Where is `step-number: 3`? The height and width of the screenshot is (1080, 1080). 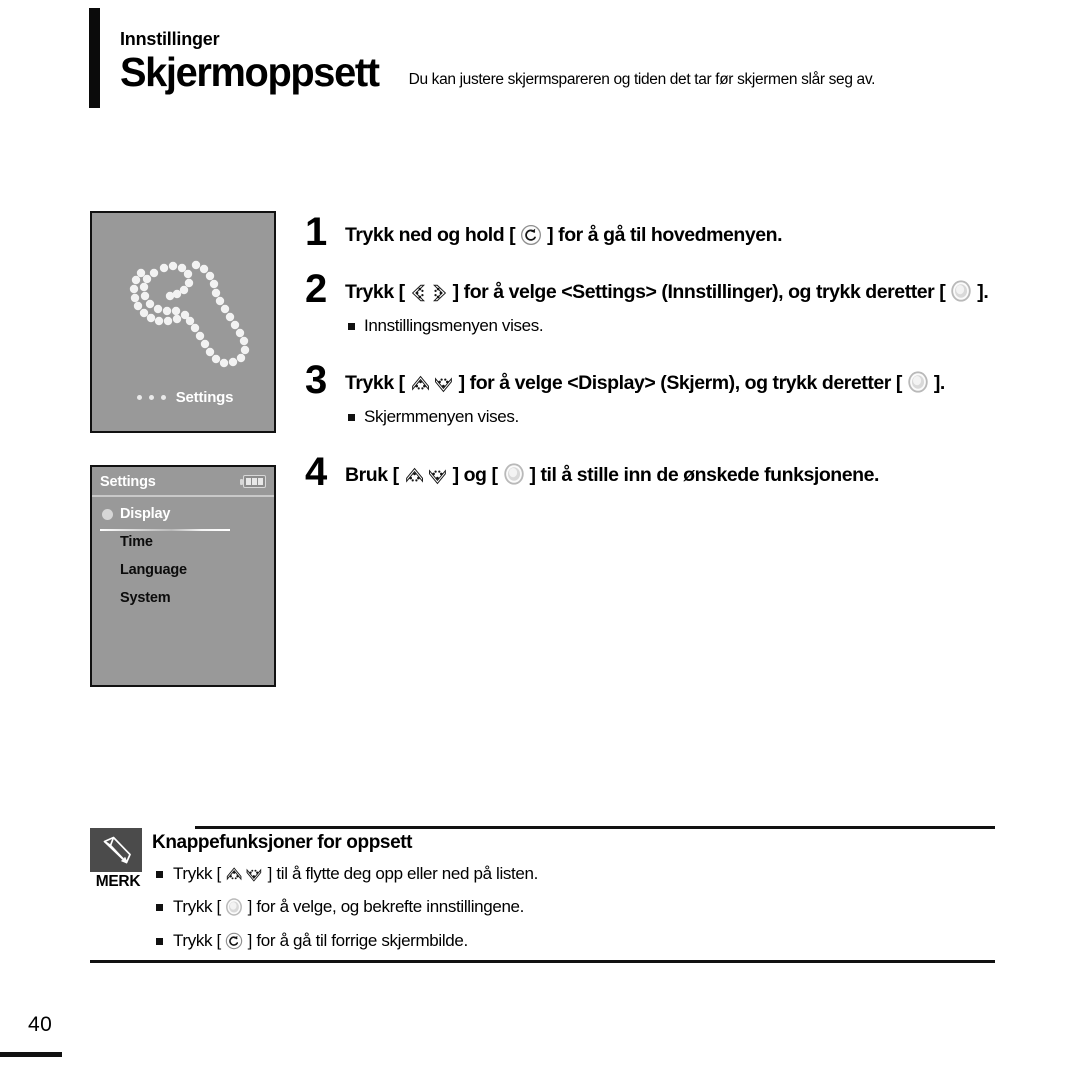 step-number: 3 is located at coordinates (316, 379).